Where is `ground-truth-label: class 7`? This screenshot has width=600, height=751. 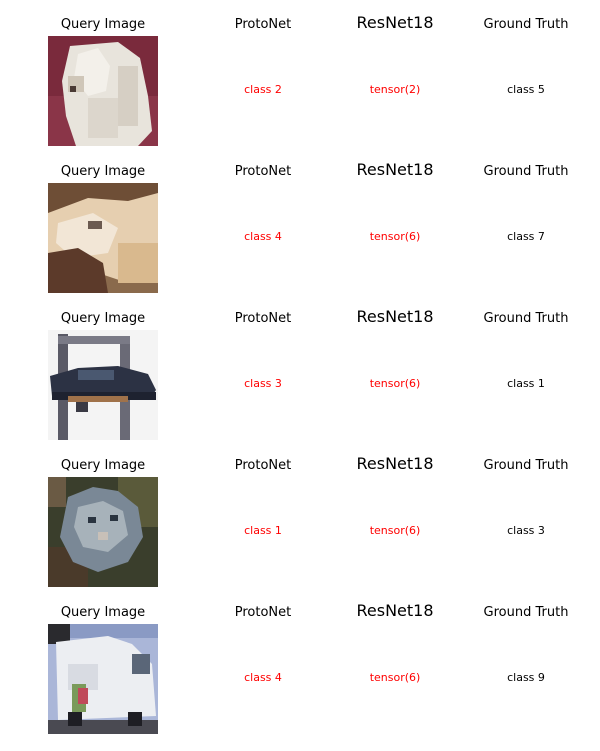
ground-truth-label: class 7 is located at coordinates (526, 236).